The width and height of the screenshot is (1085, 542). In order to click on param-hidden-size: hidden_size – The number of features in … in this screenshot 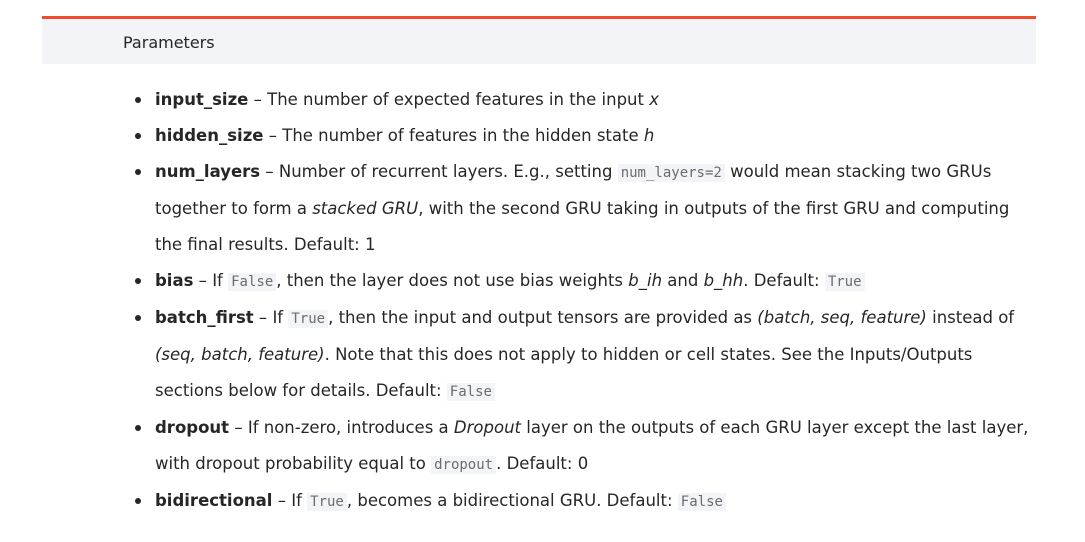, I will do `click(582, 136)`.